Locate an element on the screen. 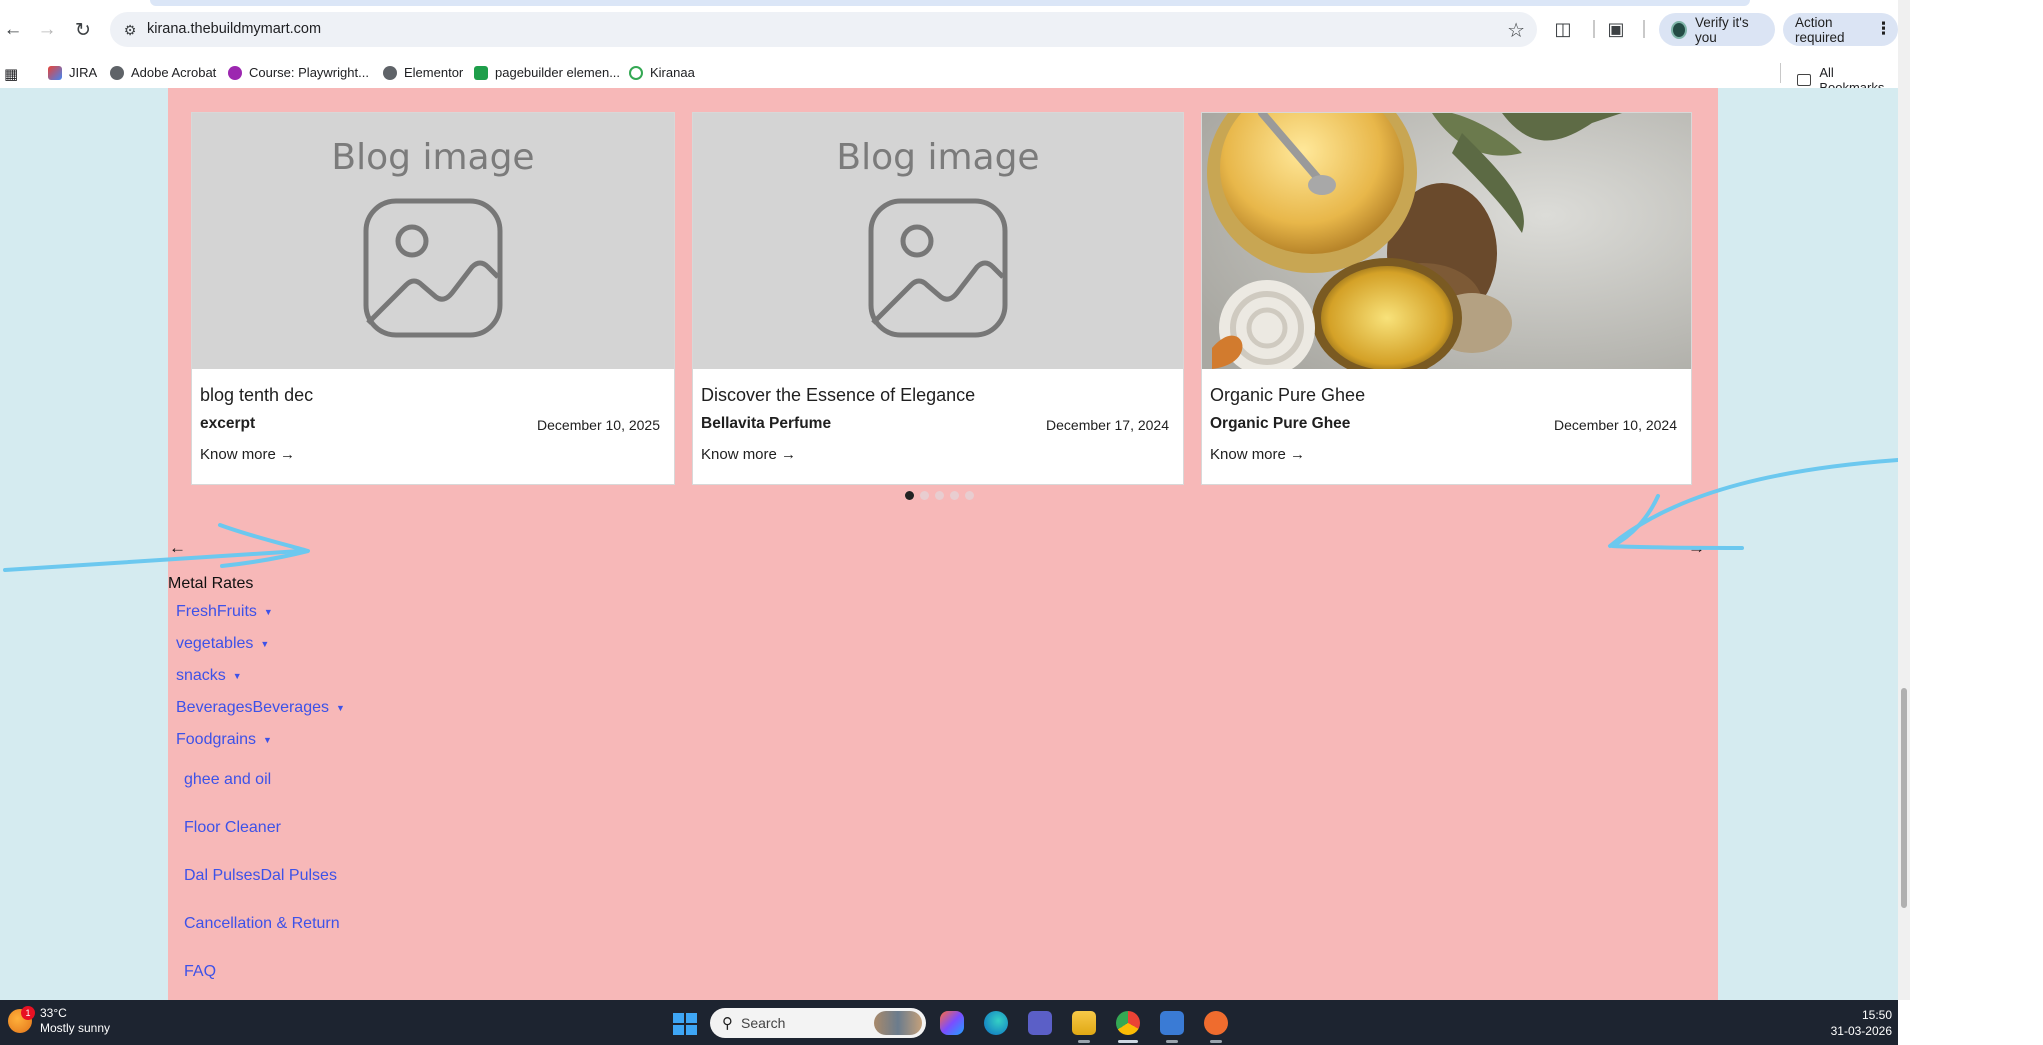 This screenshot has width=2043, height=1045. link-cancellation-return: Cancellation & Return is located at coordinates (262, 924).